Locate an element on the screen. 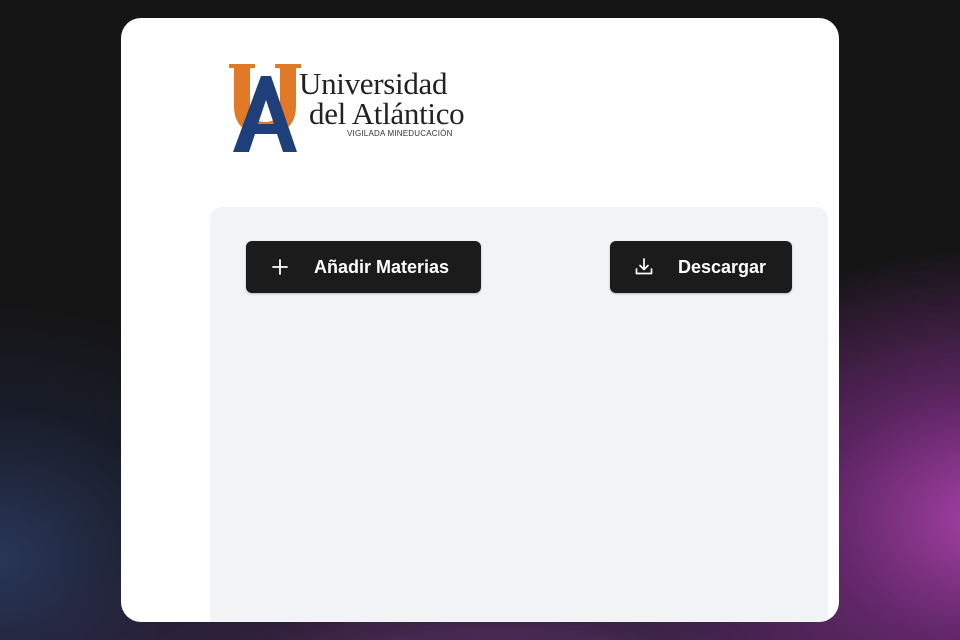  add-subjects-button: Añadir Materias is located at coordinates (363, 267).